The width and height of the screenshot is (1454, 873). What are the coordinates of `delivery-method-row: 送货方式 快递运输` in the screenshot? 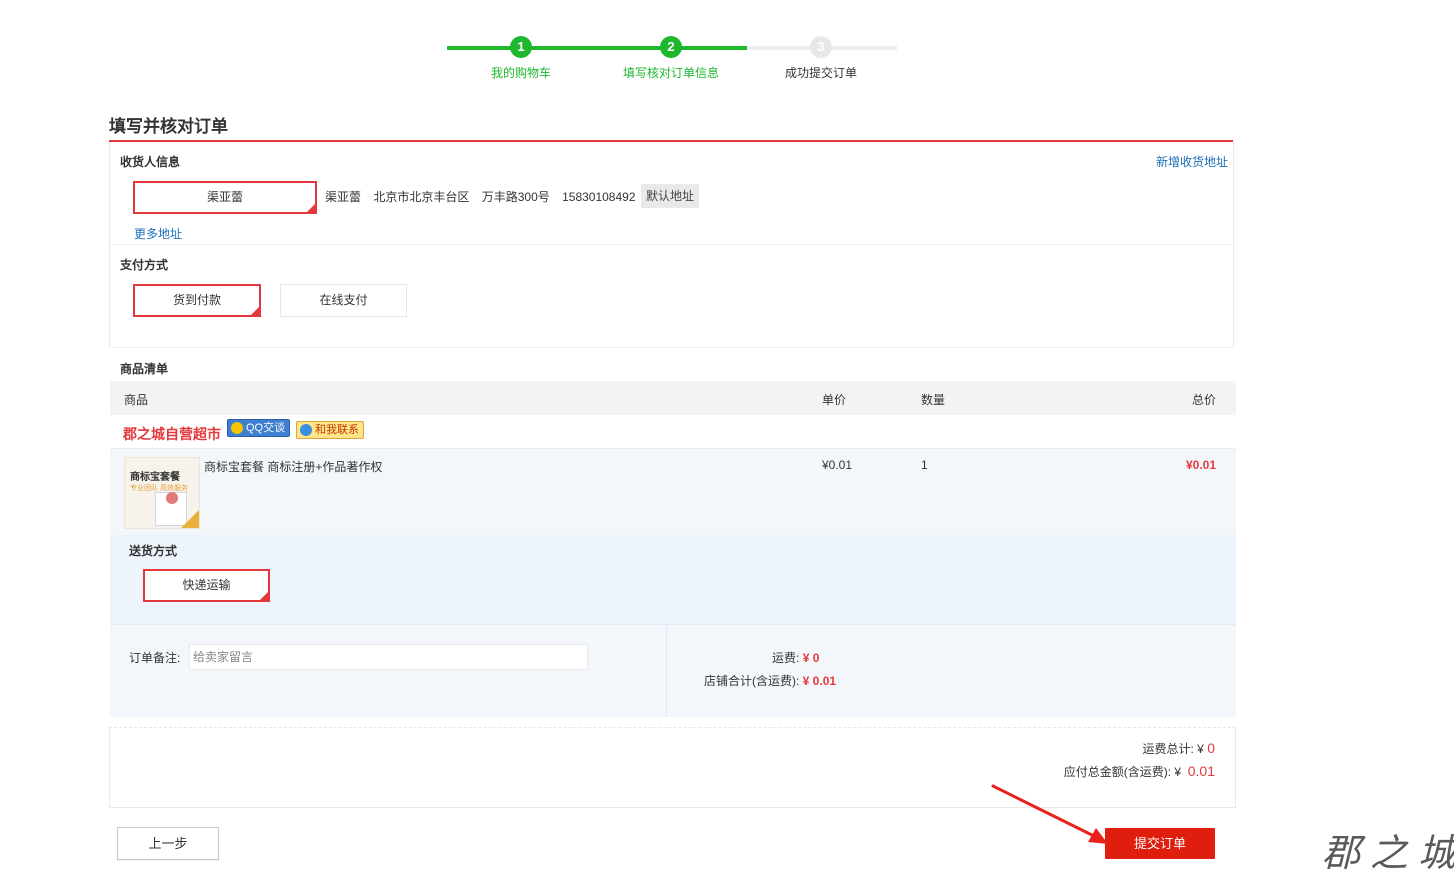 It's located at (673, 579).